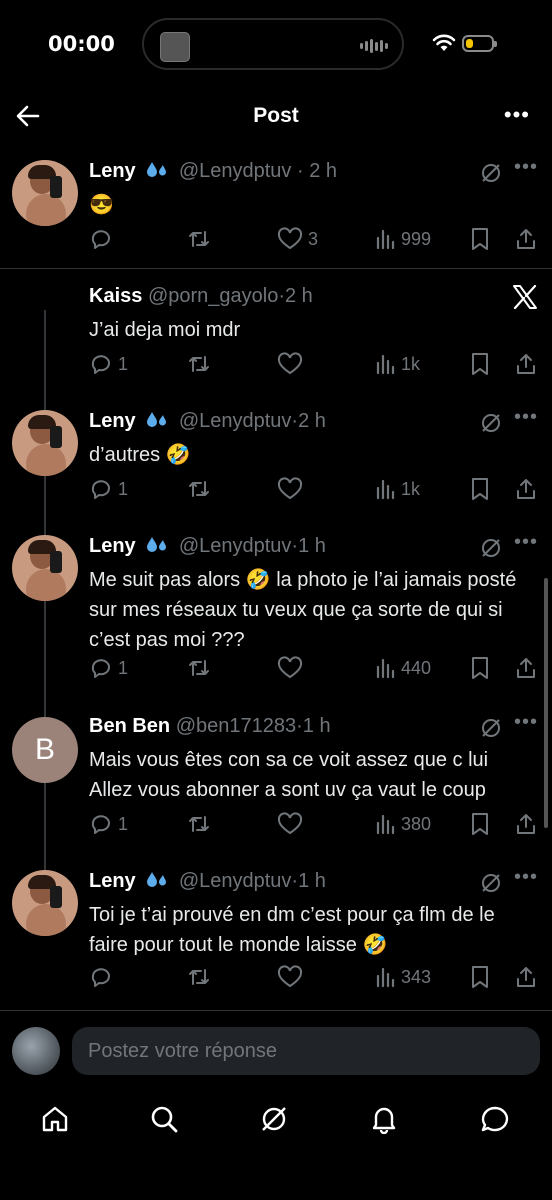 The width and height of the screenshot is (552, 1200). Describe the element at coordinates (495, 1119) in the screenshot. I see `messages-icon` at that location.